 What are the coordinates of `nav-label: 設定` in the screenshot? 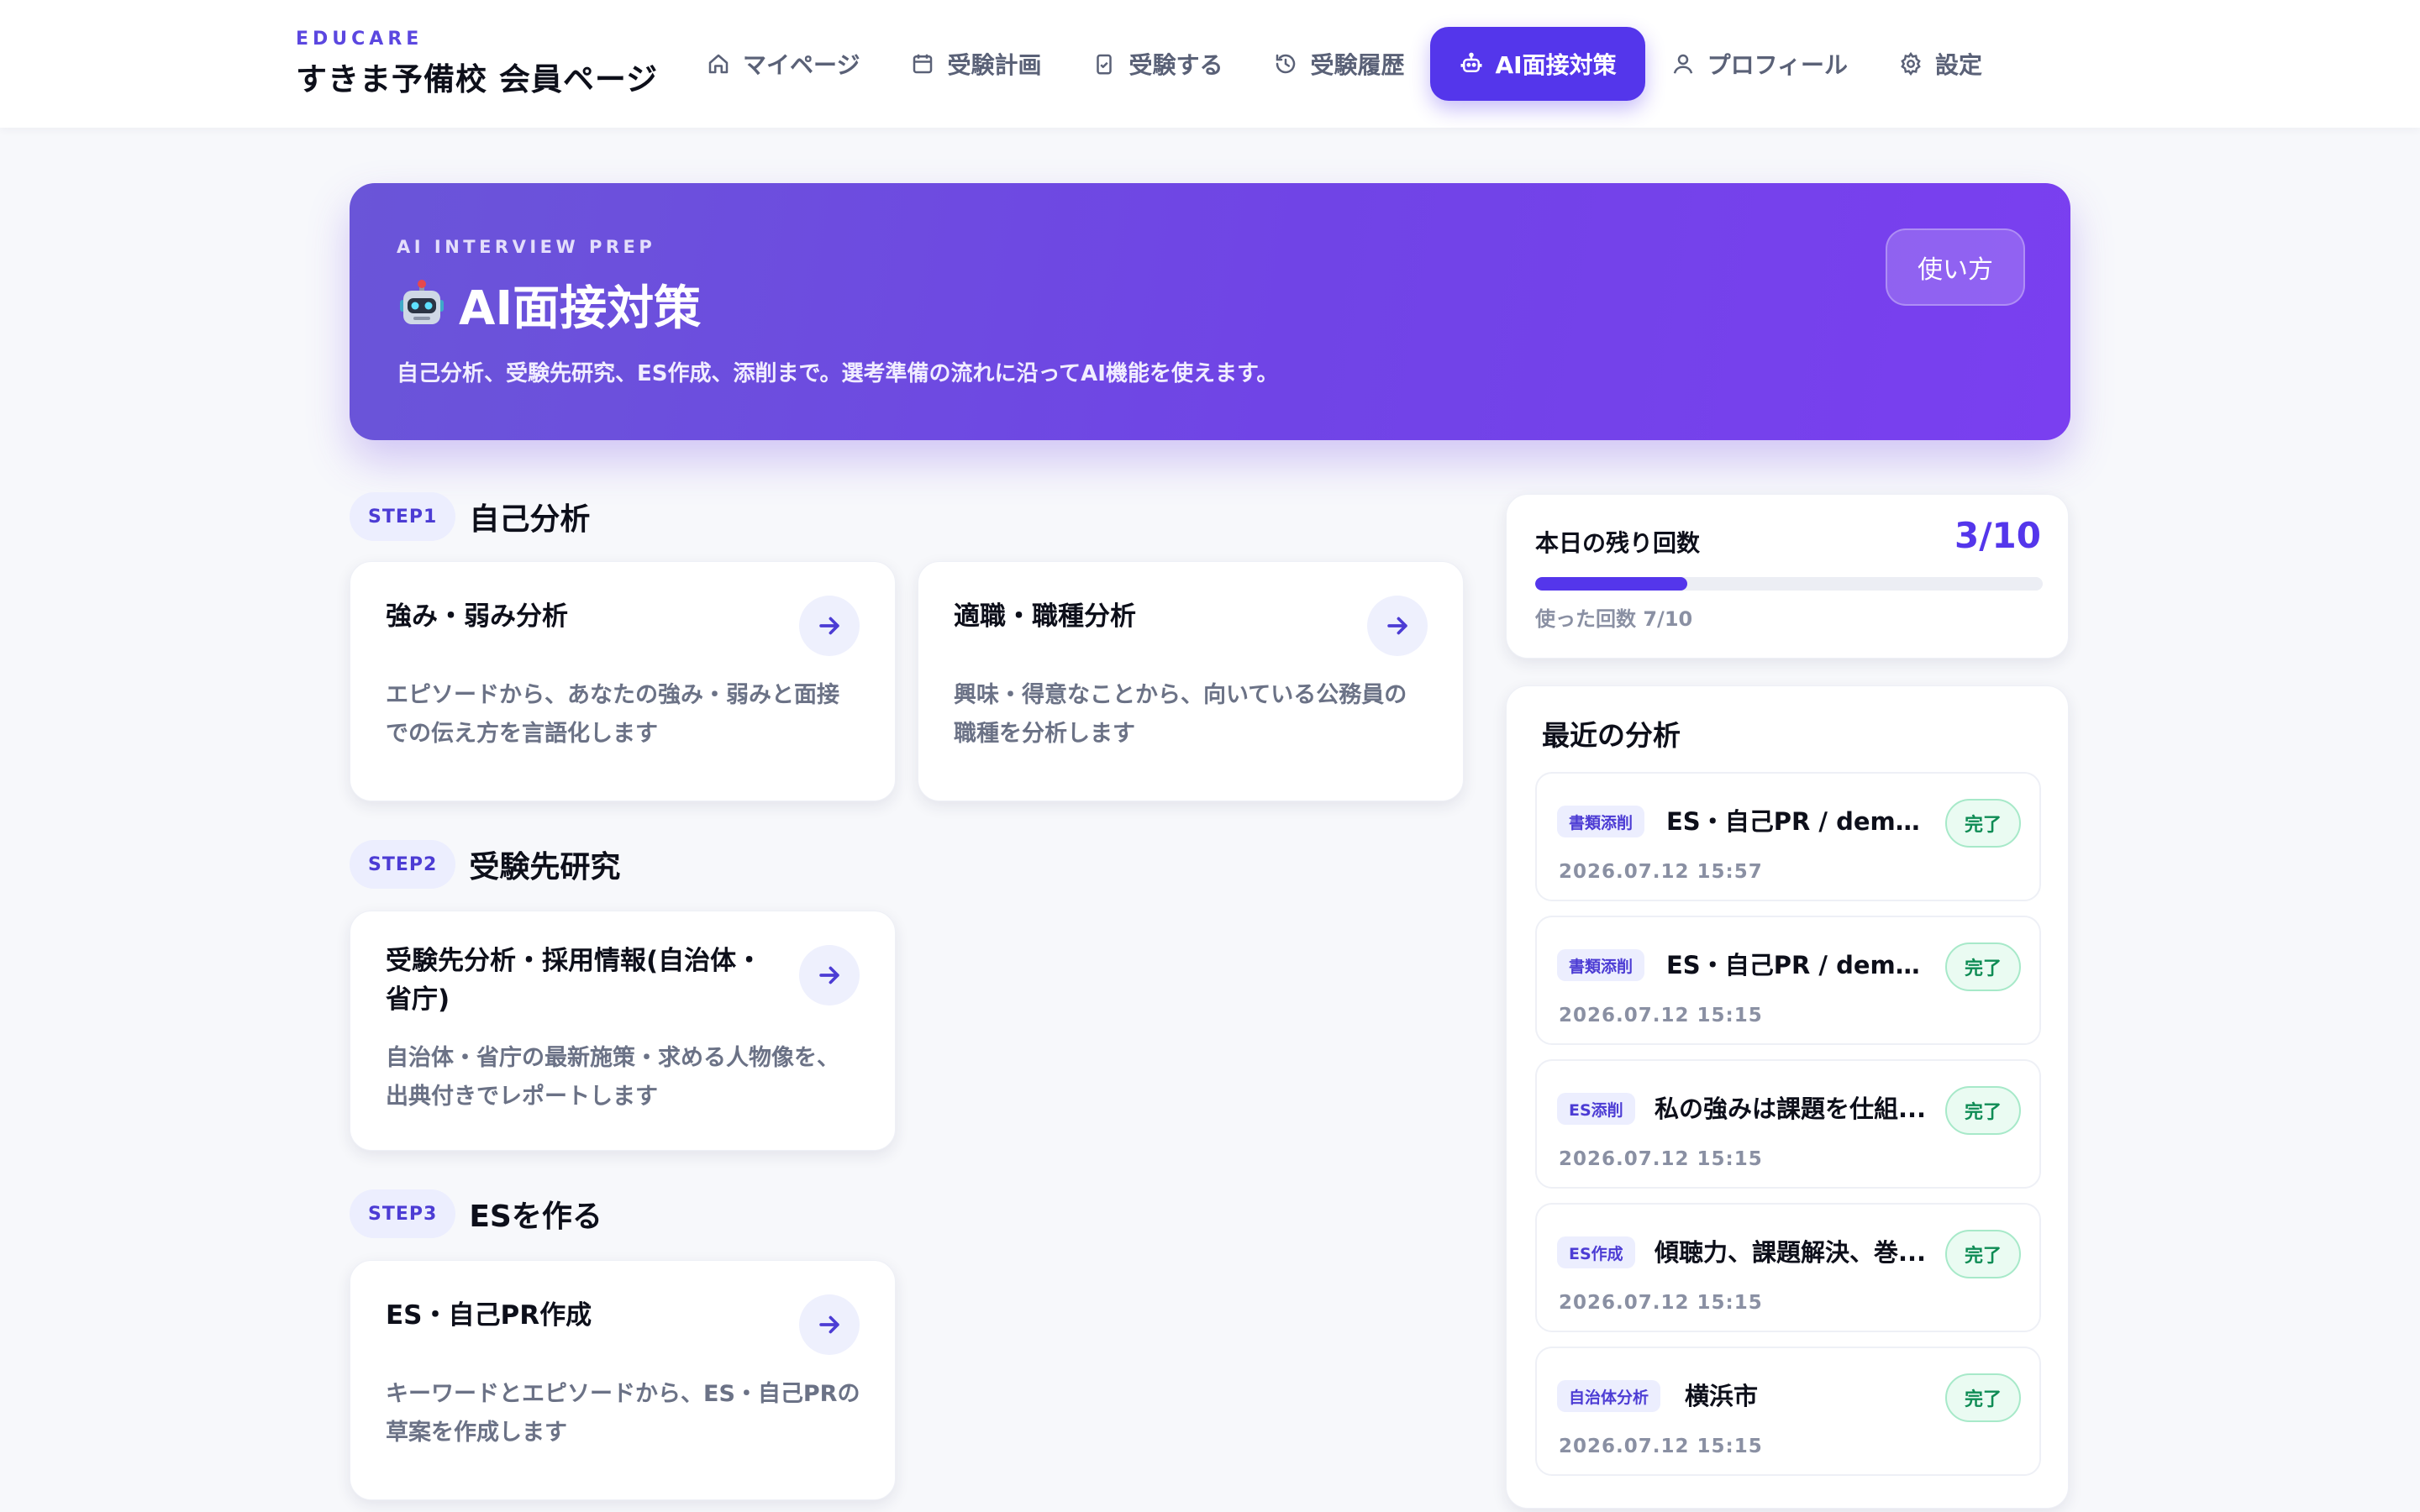 It's located at (1959, 65).